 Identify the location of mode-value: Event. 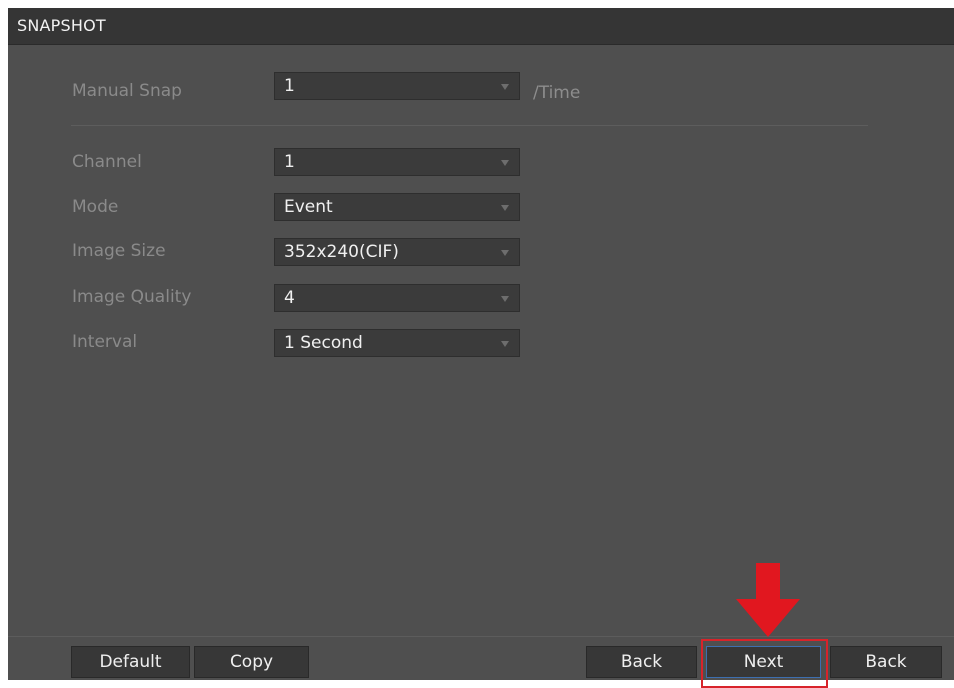
(308, 207).